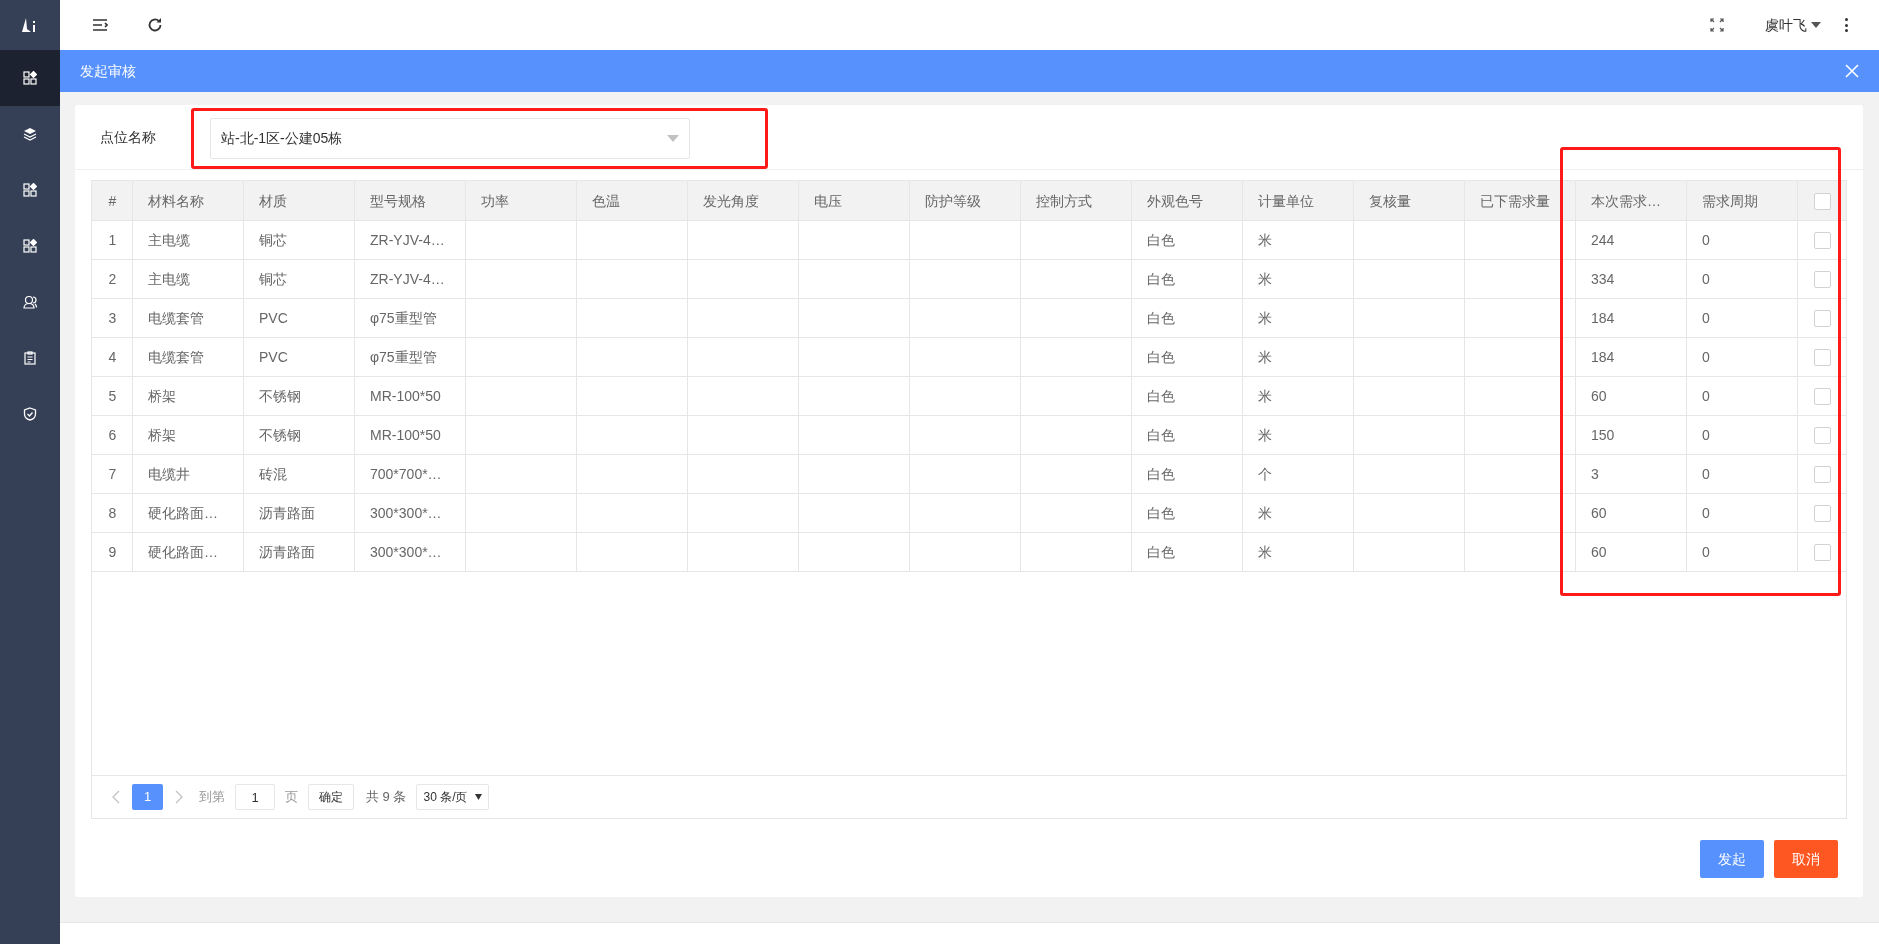 The image size is (1879, 944). What do you see at coordinates (1265, 474) in the screenshot?
I see `table-cell-text: 个` at bounding box center [1265, 474].